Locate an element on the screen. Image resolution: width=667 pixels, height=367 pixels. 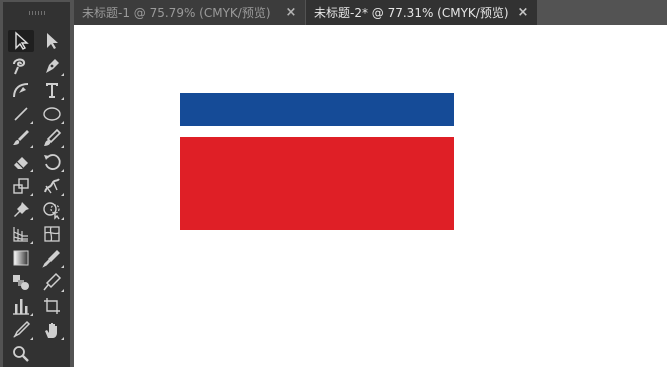
pen-tool-icon is located at coordinates (52, 66).